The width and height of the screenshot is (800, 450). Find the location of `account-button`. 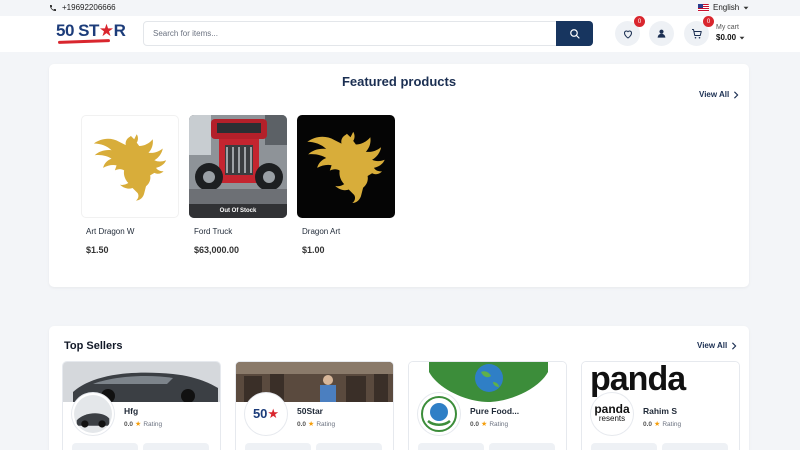

account-button is located at coordinates (661, 33).